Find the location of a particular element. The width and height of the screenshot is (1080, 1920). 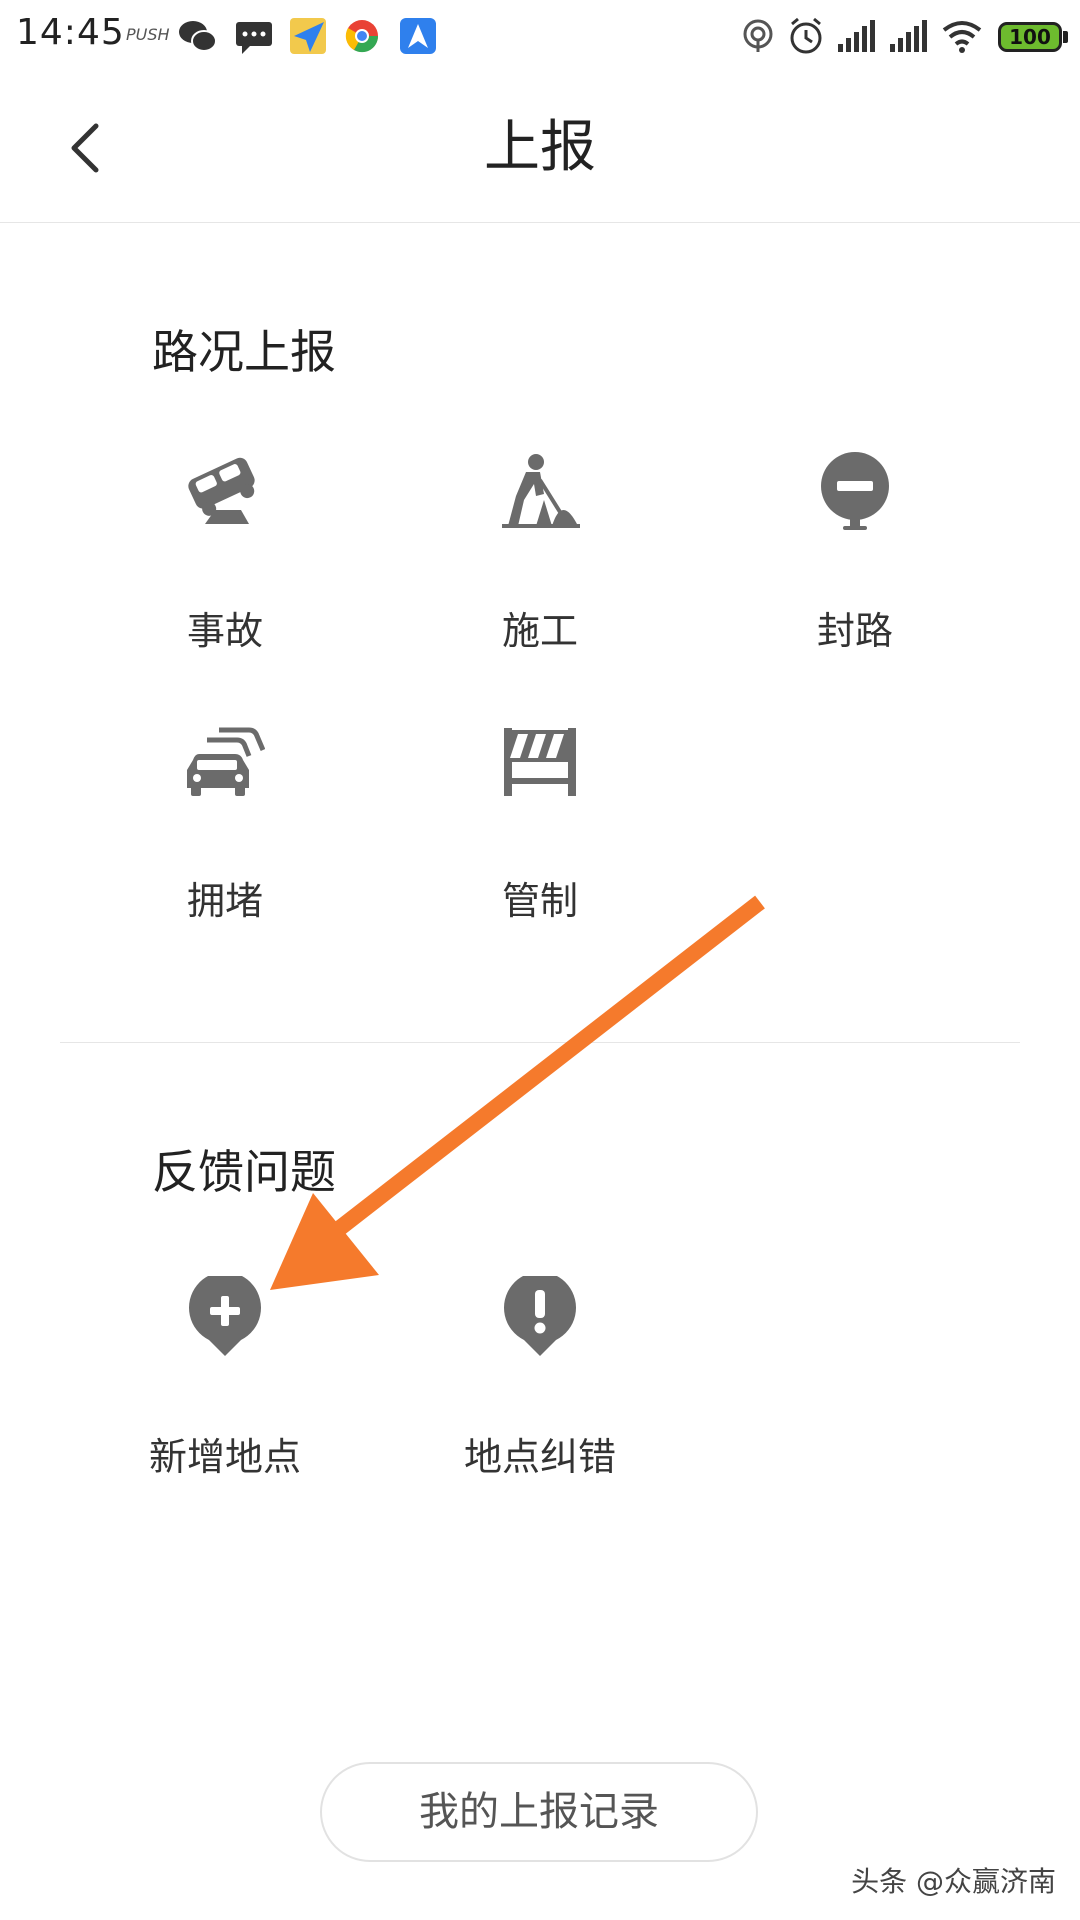

location-error-icon is located at coordinates (540, 1316).